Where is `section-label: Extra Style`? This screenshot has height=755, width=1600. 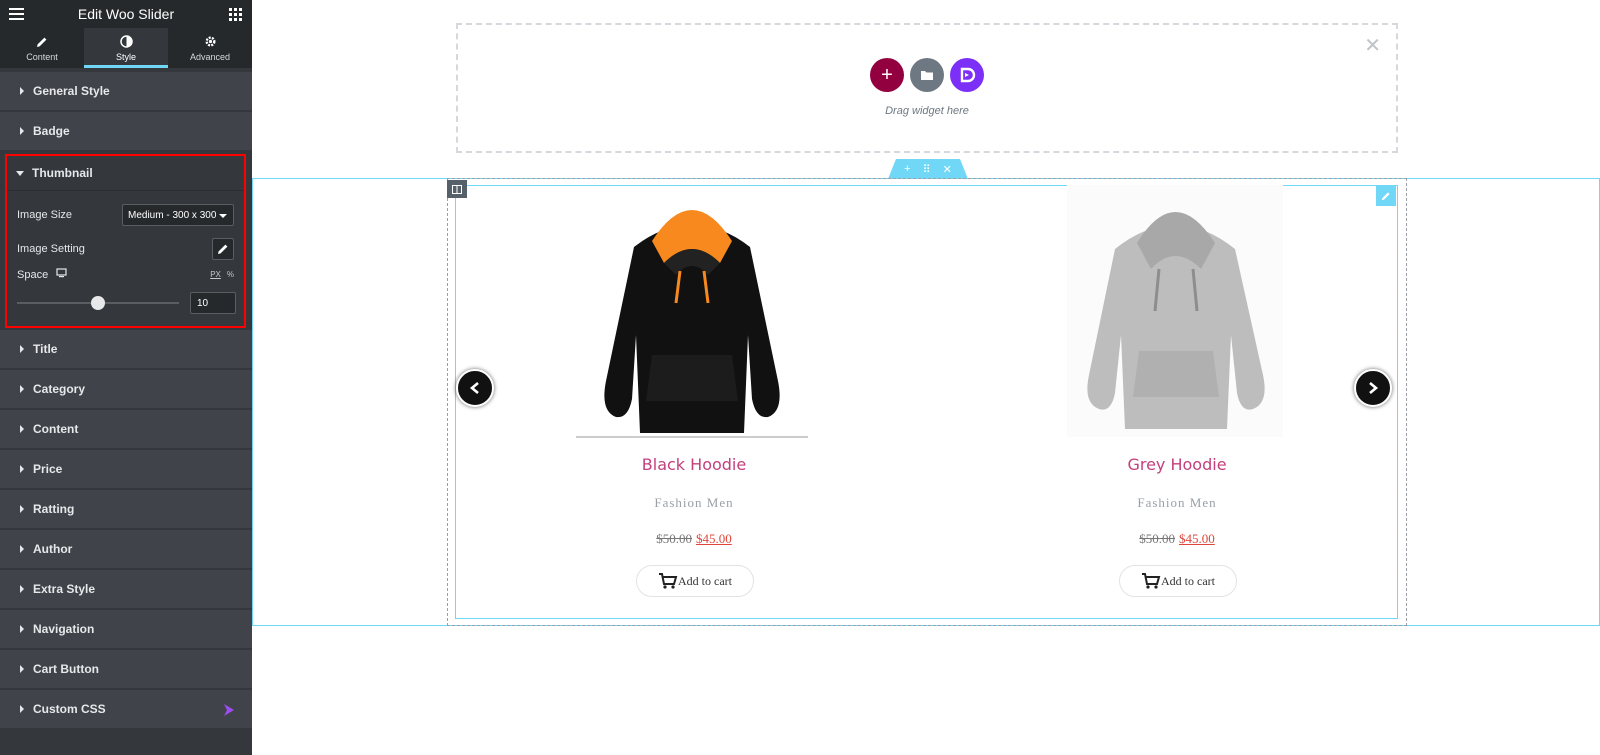 section-label: Extra Style is located at coordinates (64, 589).